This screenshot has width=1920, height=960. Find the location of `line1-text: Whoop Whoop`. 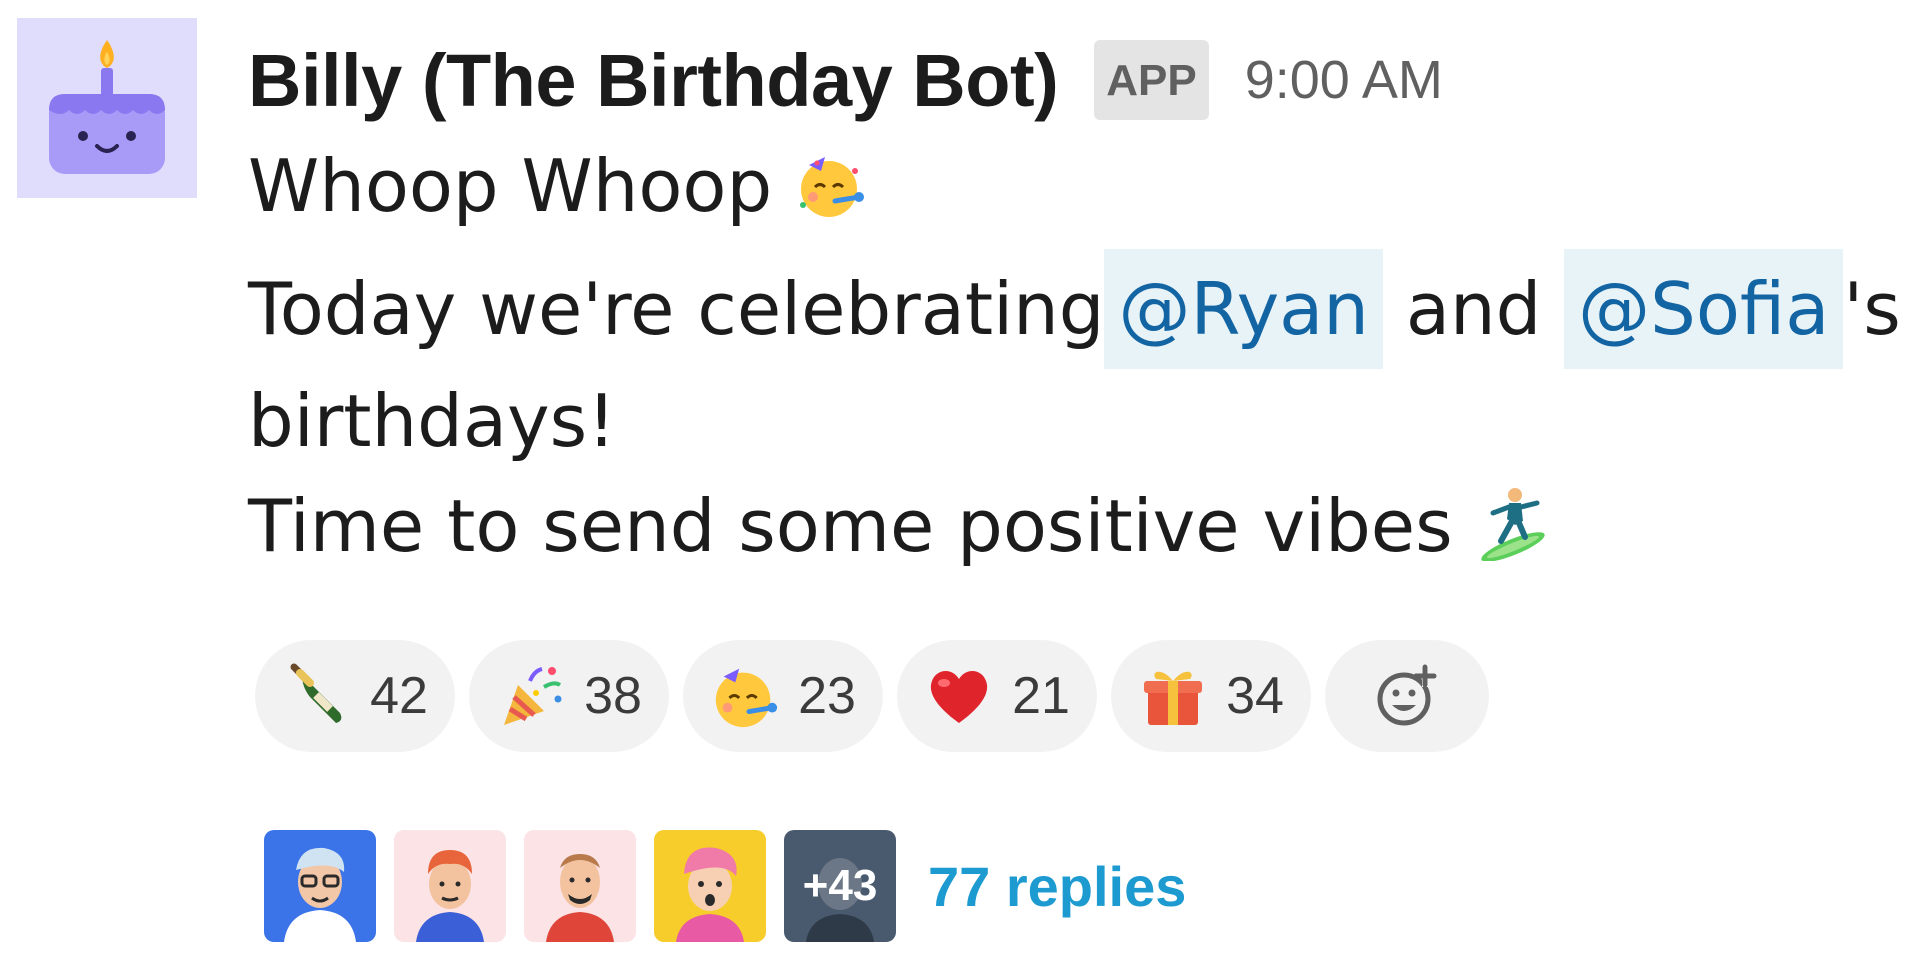

line1-text: Whoop Whoop is located at coordinates (522, 186).